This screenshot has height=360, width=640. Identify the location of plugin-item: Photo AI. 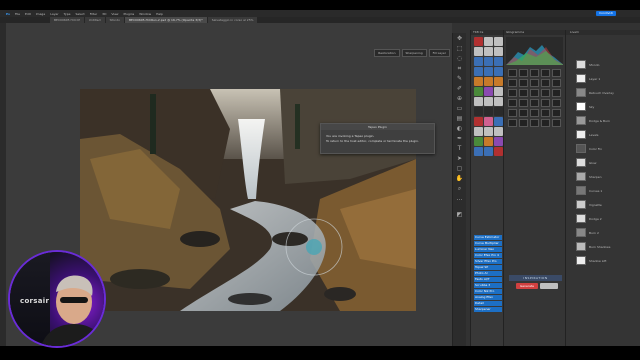
(488, 273).